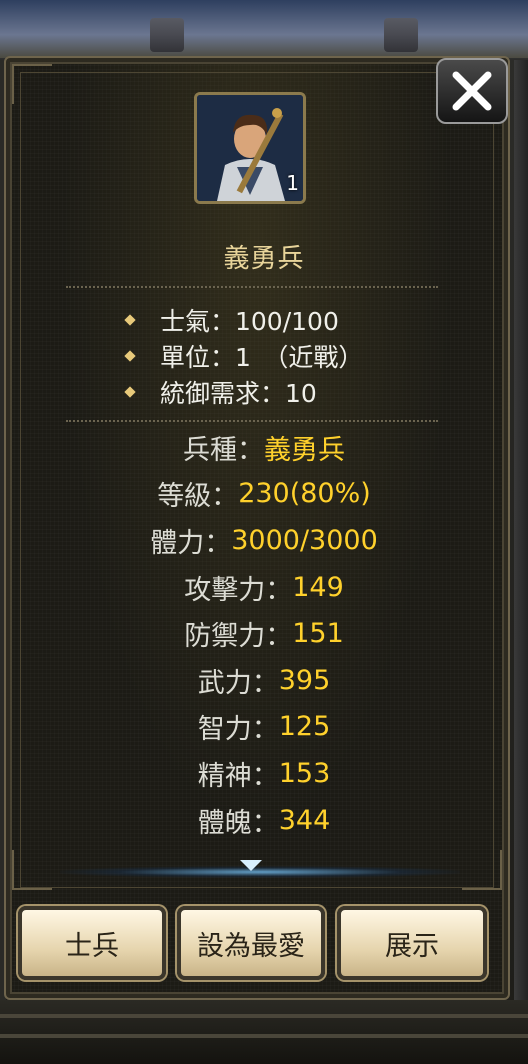  I want to click on close-icon, so click(472, 91).